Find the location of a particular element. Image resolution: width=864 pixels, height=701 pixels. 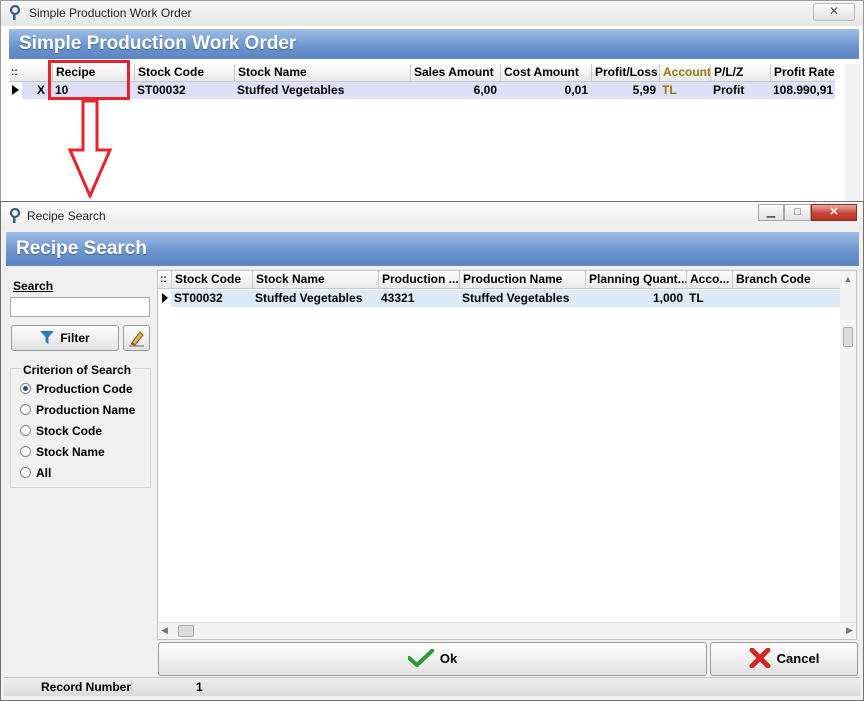

ok-button: Ok is located at coordinates (432, 659).